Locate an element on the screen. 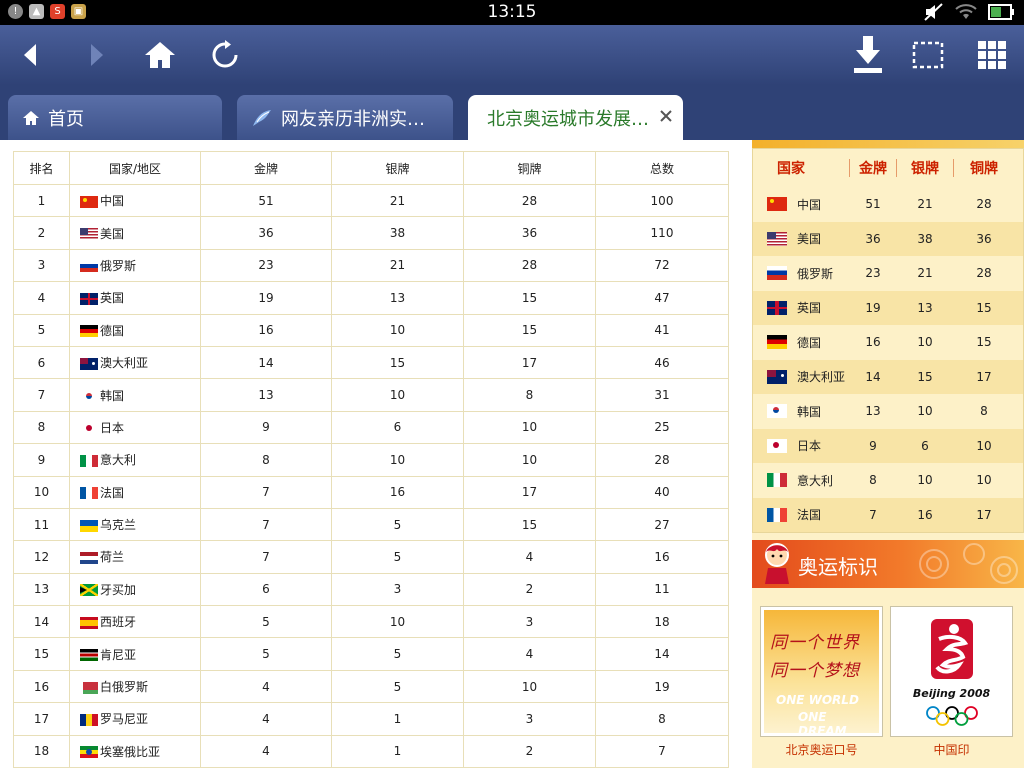 The image size is (1024, 768). table-row: 12 荷兰 7 5 4 16 is located at coordinates (371, 557).